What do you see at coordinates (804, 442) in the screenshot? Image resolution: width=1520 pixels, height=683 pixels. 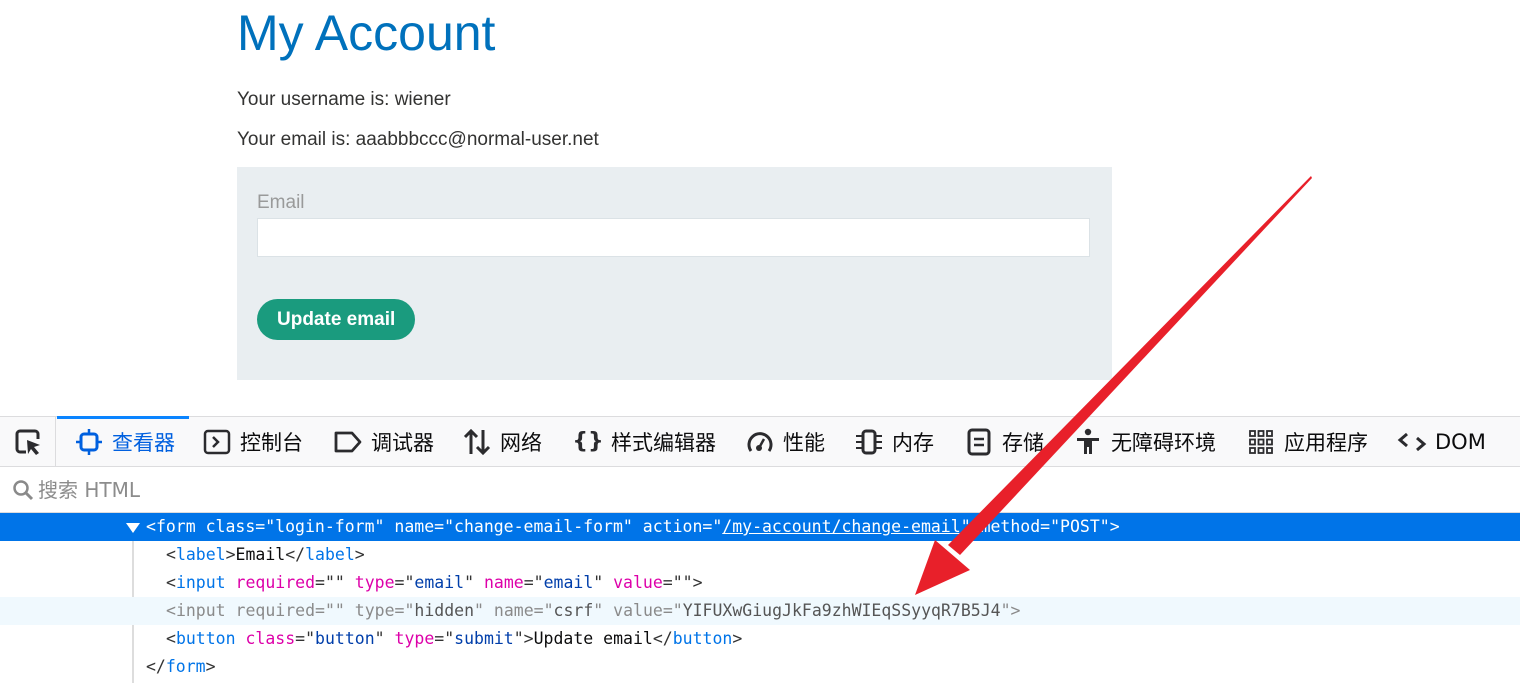 I see `tab-label: 性能` at bounding box center [804, 442].